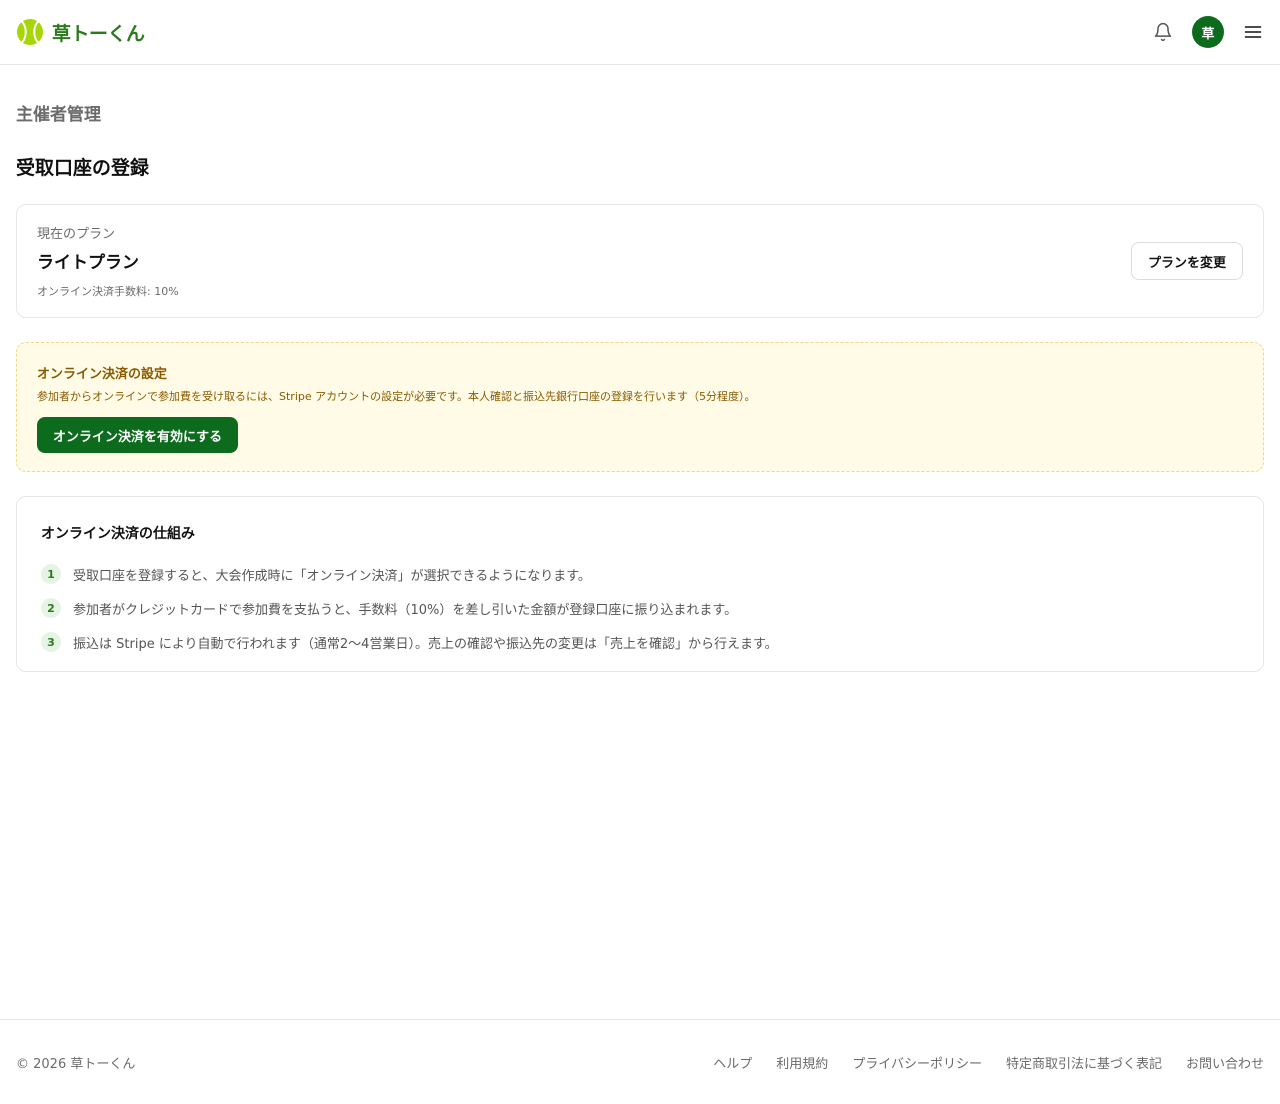 The width and height of the screenshot is (1280, 1104). I want to click on notifications-button, so click(1163, 32).